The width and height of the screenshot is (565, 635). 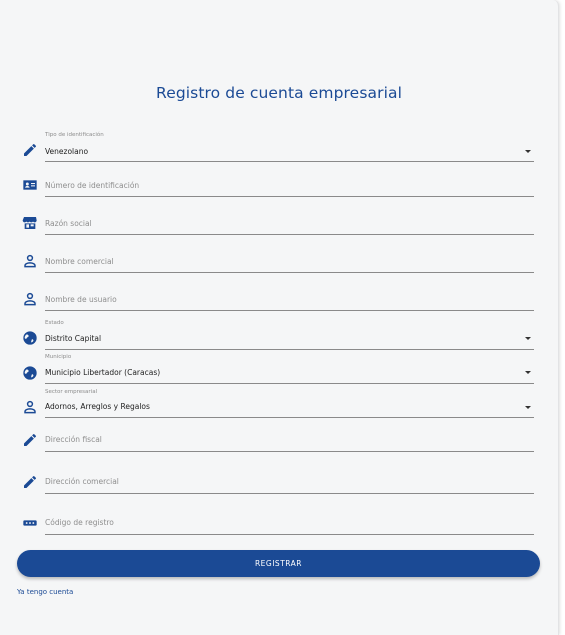 I want to click on commercial-address-placeholder: Dirección comercial, so click(x=82, y=481).